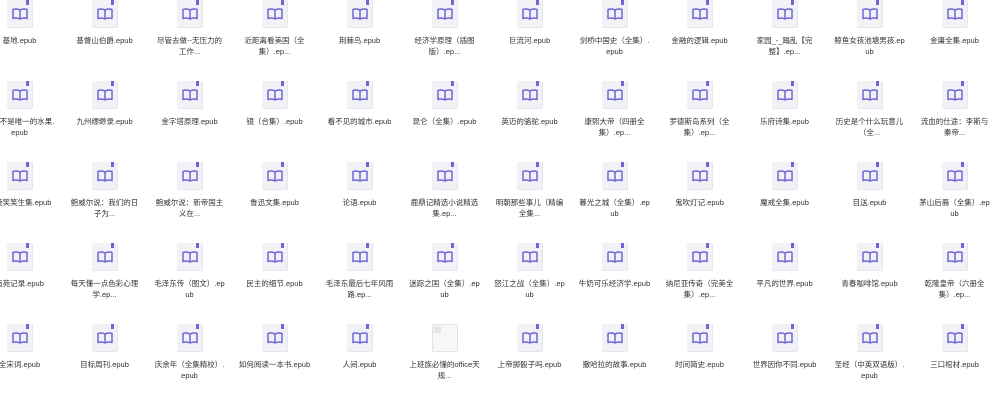  I want to click on file-item: 撒哈拉的故事.epub, so click(614, 364).